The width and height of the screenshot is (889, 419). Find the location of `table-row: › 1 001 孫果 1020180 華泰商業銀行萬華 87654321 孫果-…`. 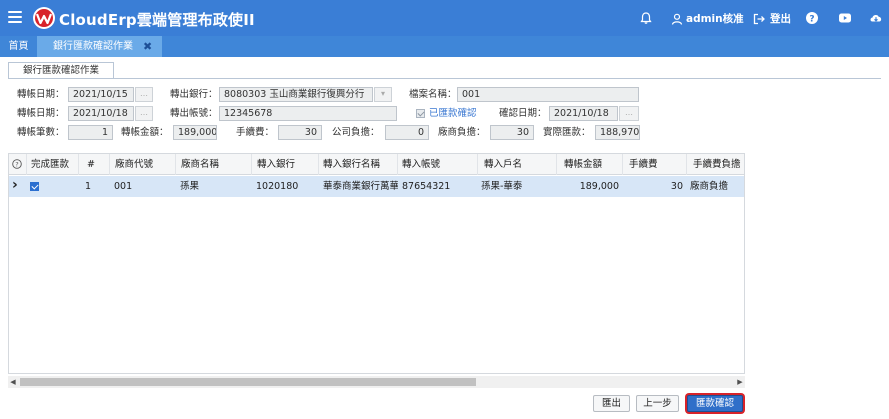

table-row: › 1 001 孫果 1020180 華泰商業銀行萬華 87654321 孫果-… is located at coordinates (376, 186).